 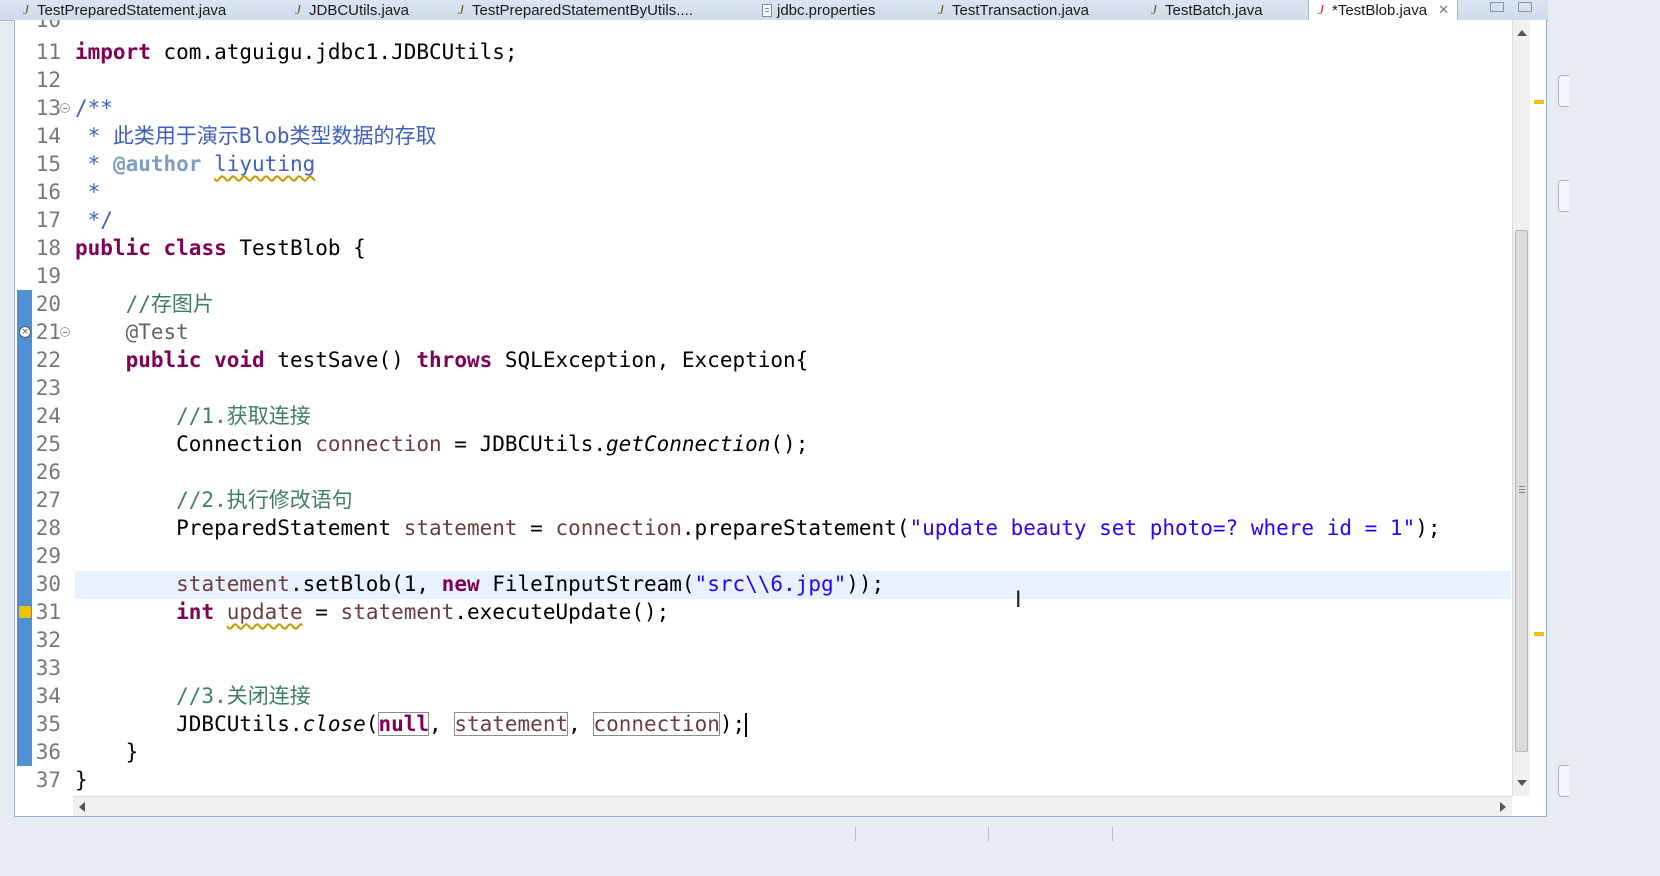 I want to click on code-text: @Test, so click(x=132, y=332).